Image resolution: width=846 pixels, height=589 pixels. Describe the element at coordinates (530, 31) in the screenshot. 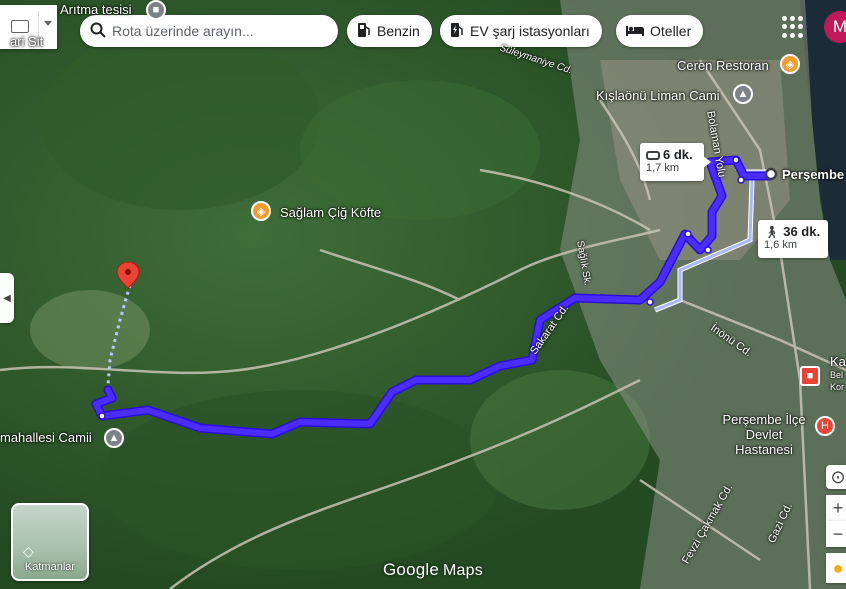

I see `filter-chip-label: EV şarj istasyonları` at that location.